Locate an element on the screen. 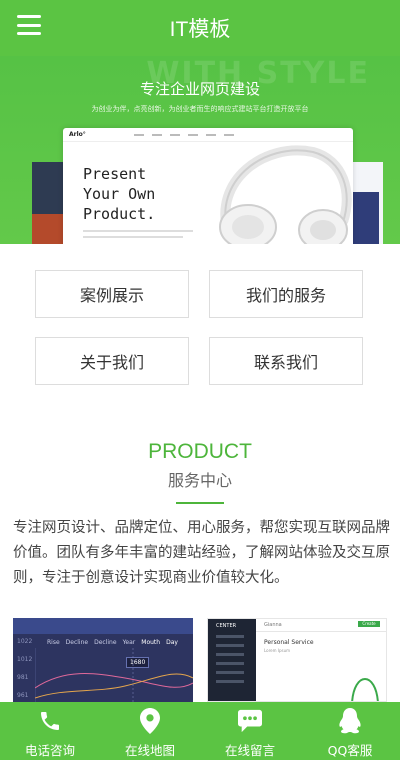 The width and height of the screenshot is (400, 760). axis-tick: 1022 is located at coordinates (25, 641).